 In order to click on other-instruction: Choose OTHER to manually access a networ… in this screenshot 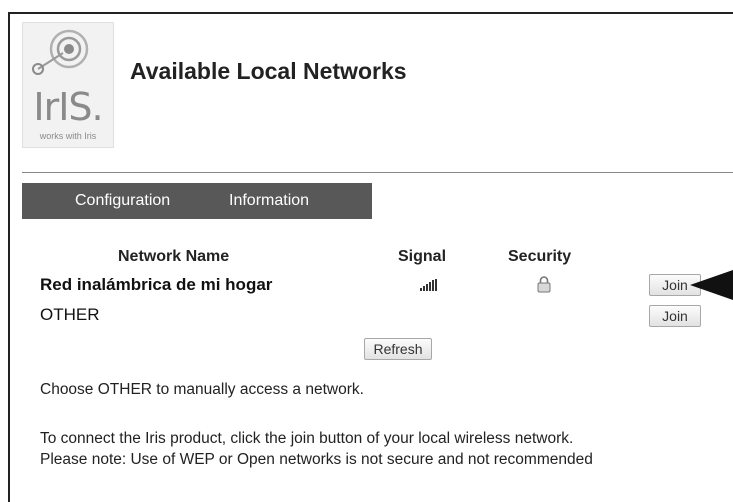, I will do `click(202, 389)`.